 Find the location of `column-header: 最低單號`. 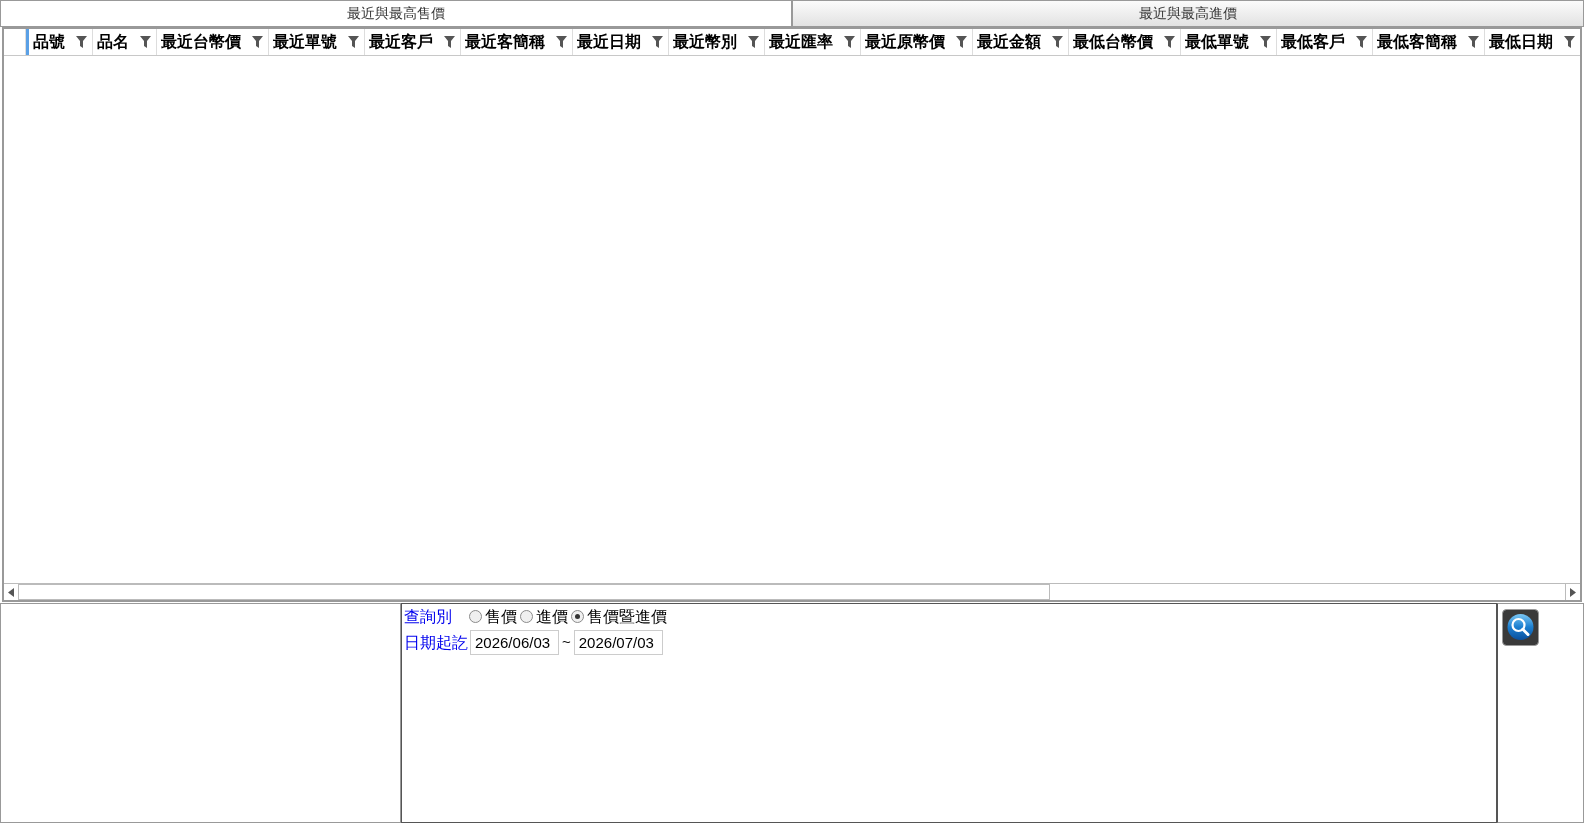

column-header: 最低單號 is located at coordinates (1217, 42).